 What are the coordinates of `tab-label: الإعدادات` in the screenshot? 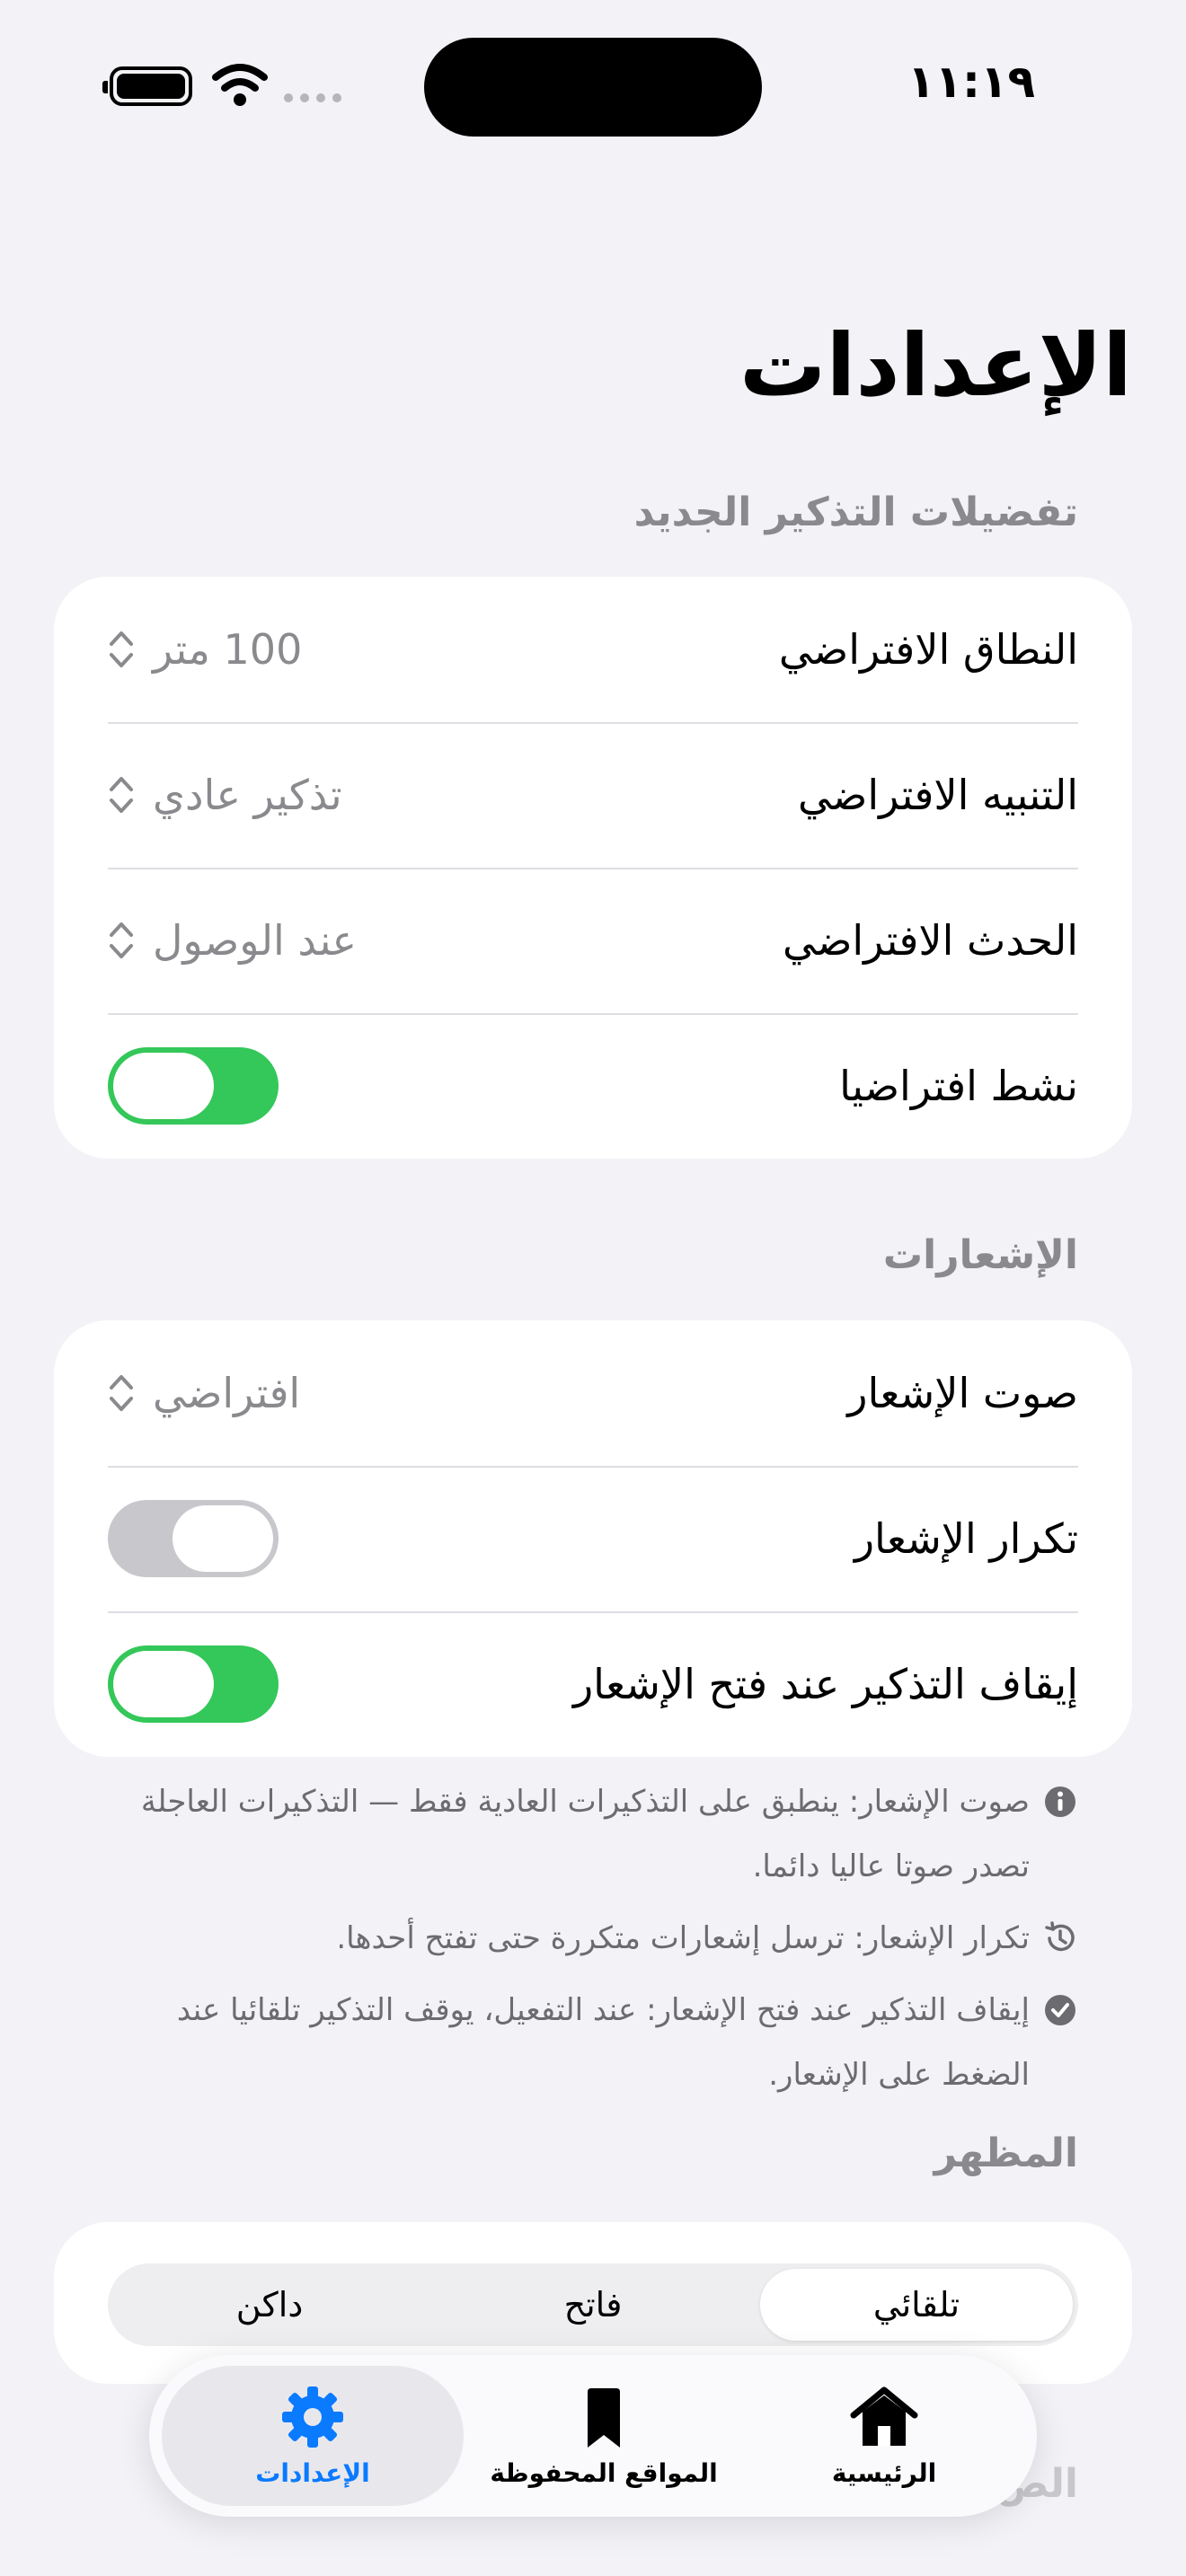 It's located at (312, 2472).